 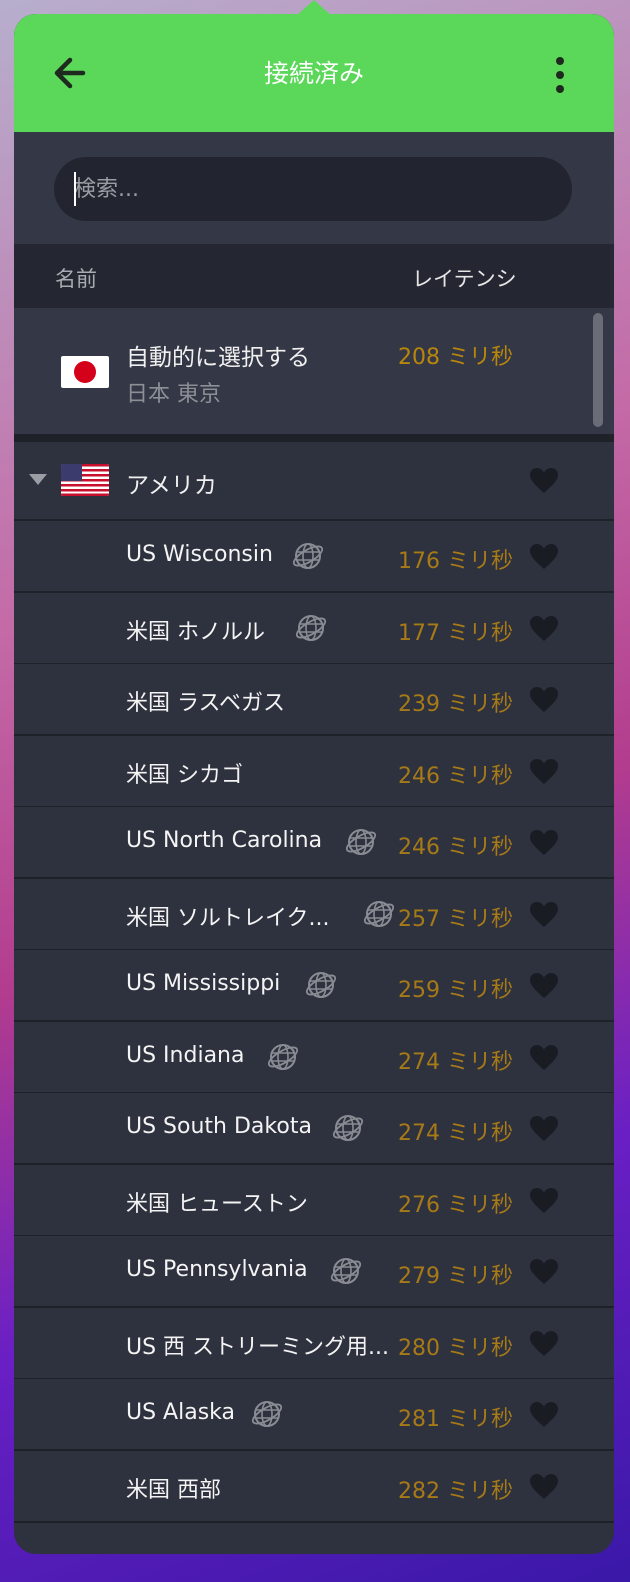 What do you see at coordinates (314, 1415) in the screenshot?
I see `server-row: US Alaska 281 ミリ秒` at bounding box center [314, 1415].